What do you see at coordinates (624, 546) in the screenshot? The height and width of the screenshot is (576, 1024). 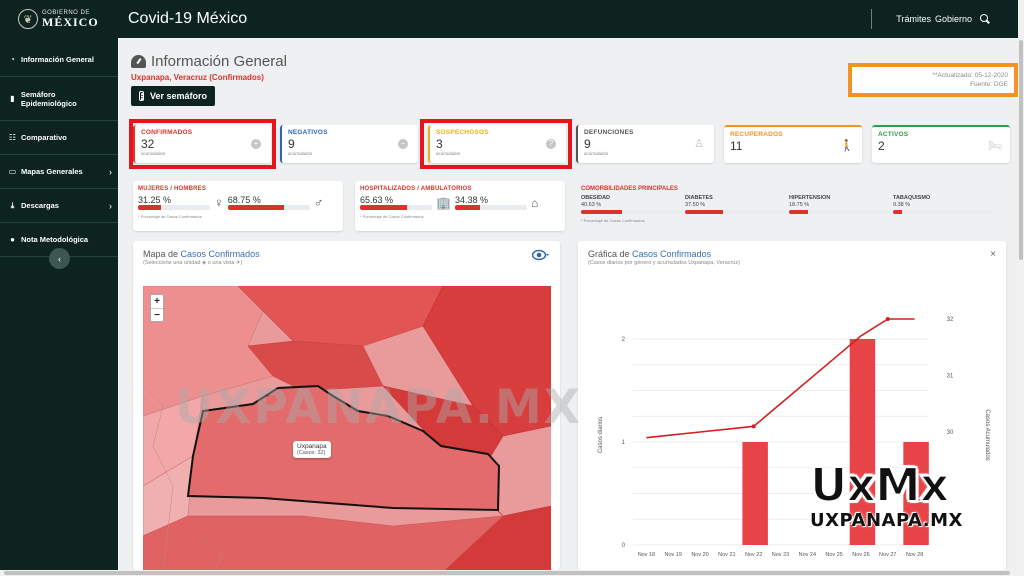 I see `y-tick-label: 0` at bounding box center [624, 546].